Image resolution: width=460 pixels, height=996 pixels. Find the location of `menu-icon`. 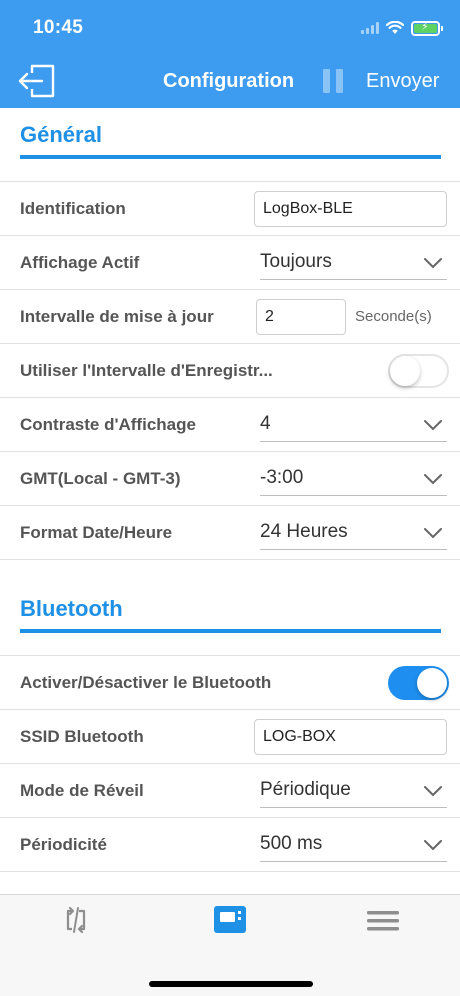

menu-icon is located at coordinates (383, 921).